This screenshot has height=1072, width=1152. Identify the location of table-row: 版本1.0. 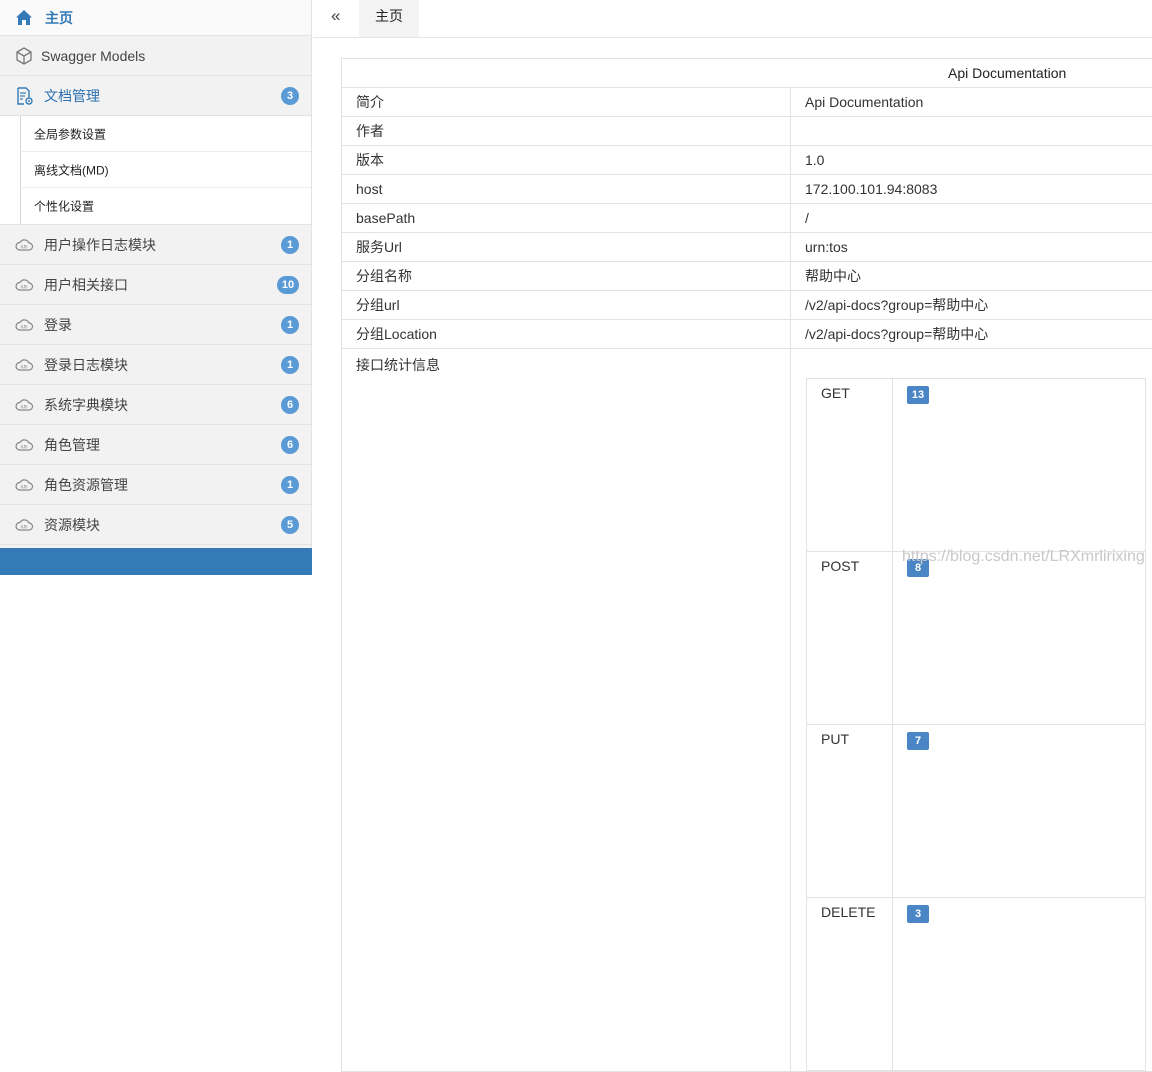
(747, 160).